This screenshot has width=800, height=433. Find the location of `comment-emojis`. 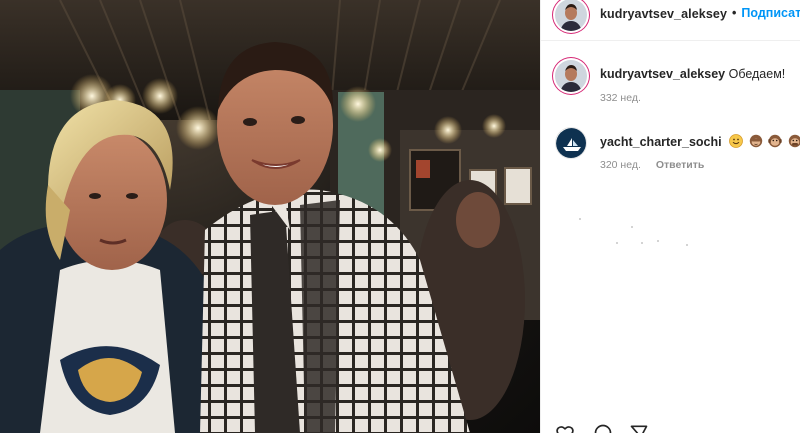

comment-emojis is located at coordinates (764, 141).